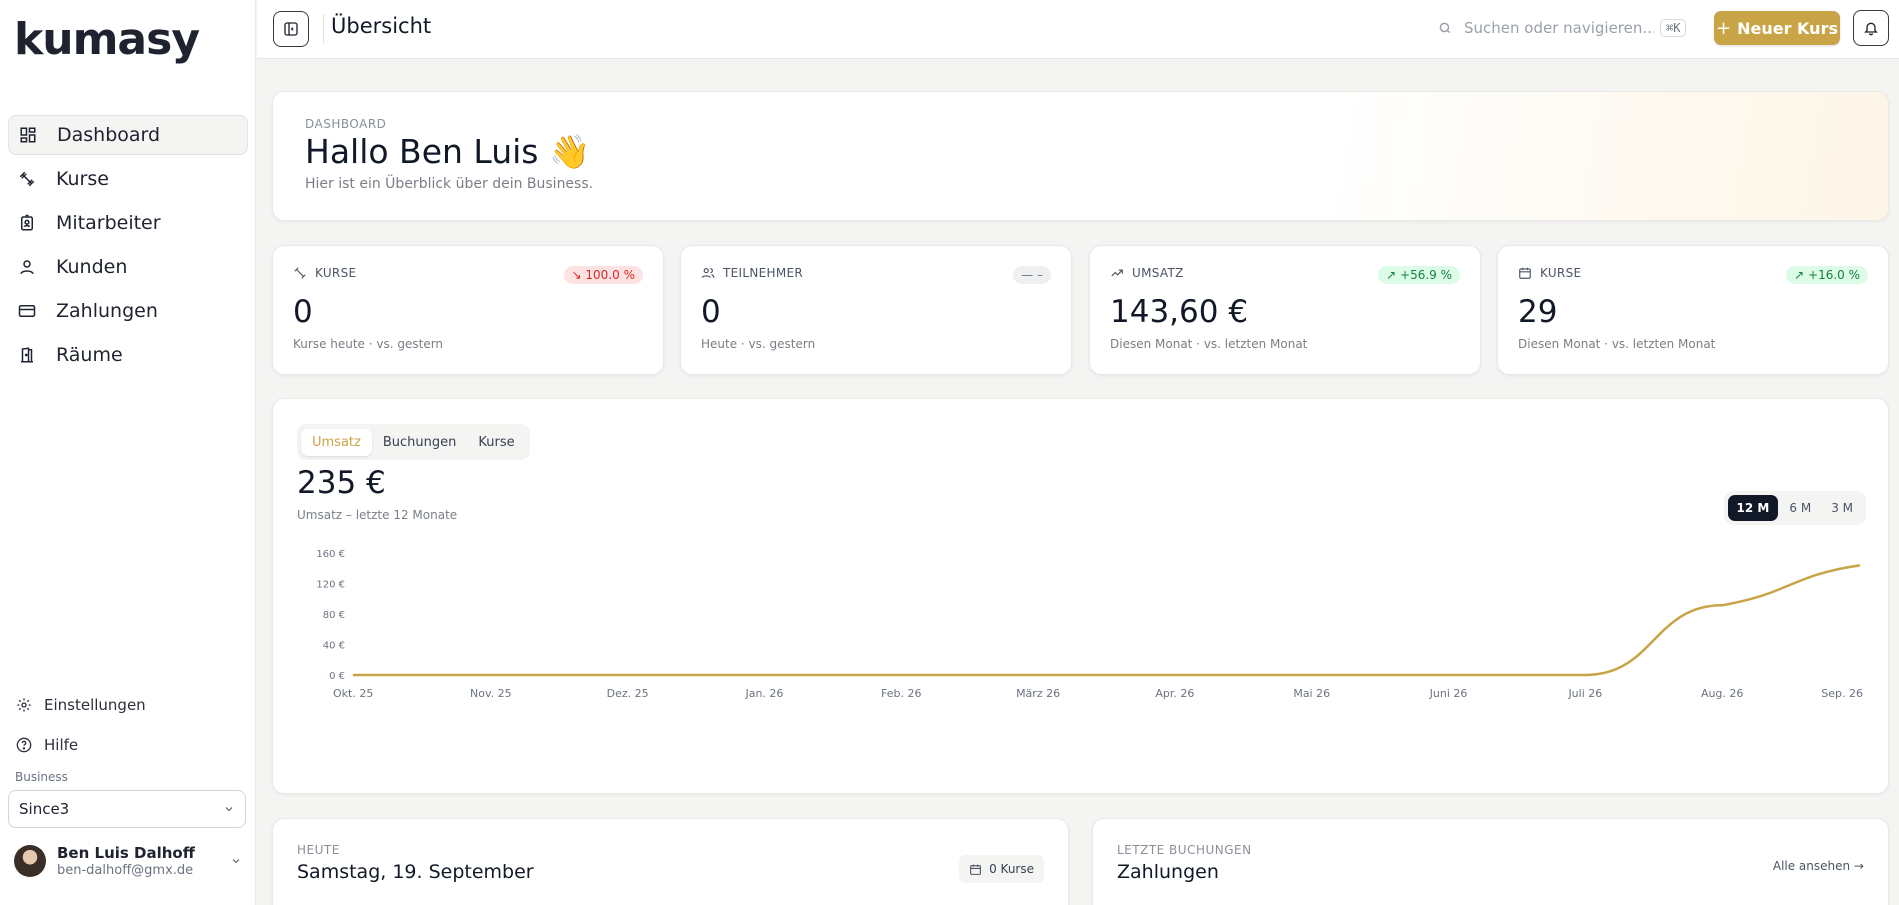 The width and height of the screenshot is (1899, 905). I want to click on sidebar-item-mitarbeiter: Mitarbeiter, so click(128, 223).